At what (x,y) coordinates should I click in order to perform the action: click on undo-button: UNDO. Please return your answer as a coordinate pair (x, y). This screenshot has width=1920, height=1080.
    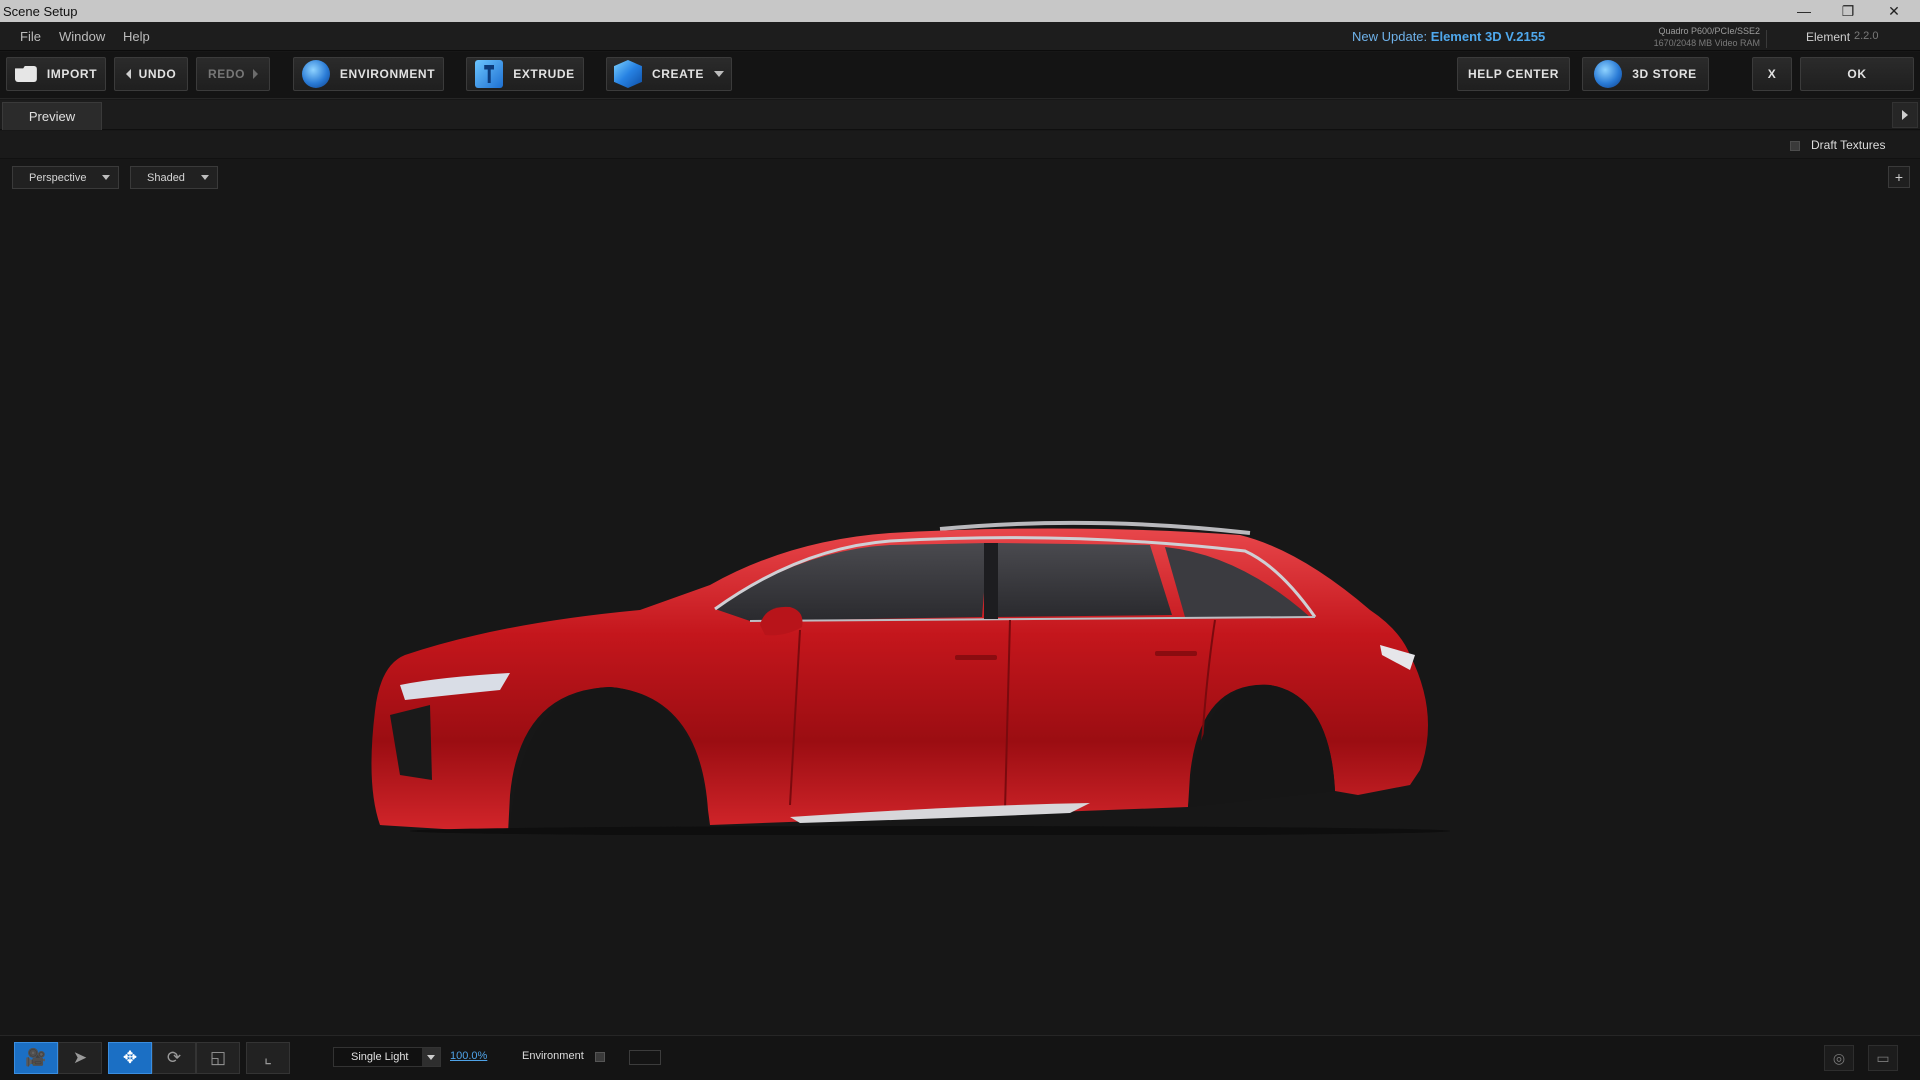
    Looking at the image, I should click on (151, 74).